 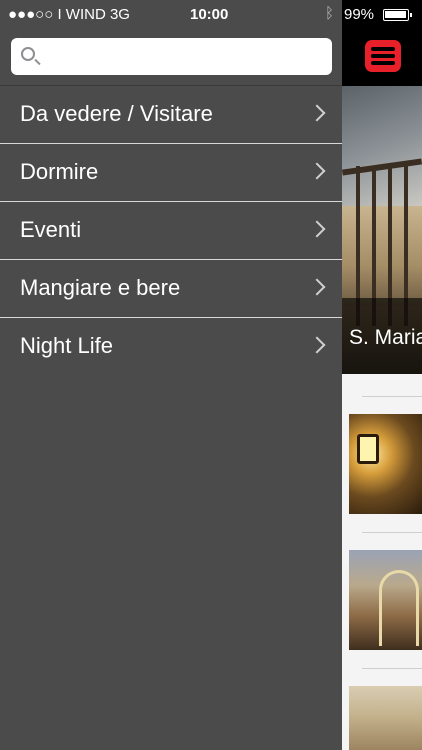 I want to click on search-input, so click(x=185, y=56).